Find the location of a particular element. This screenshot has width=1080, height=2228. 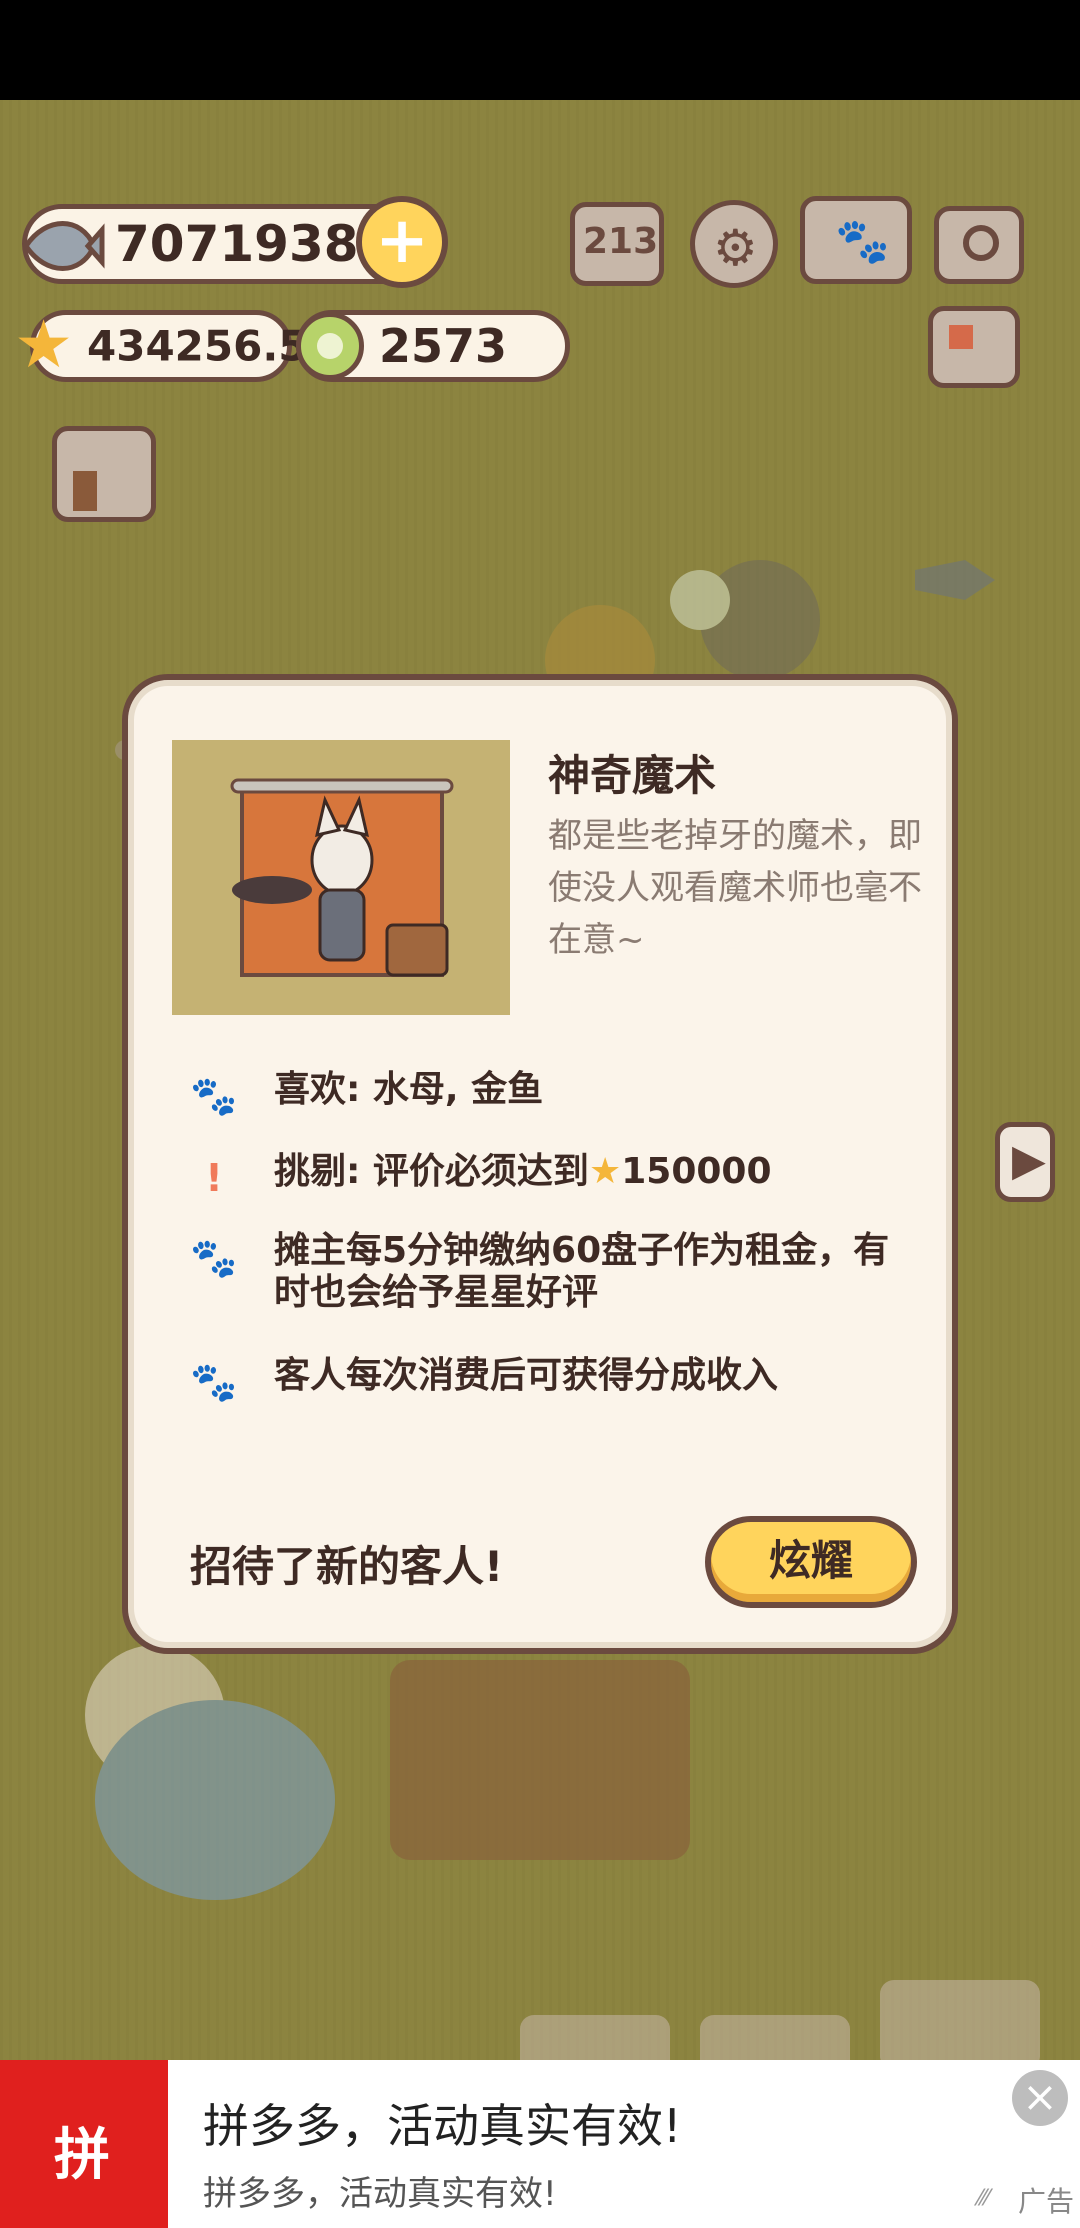

picky-value: 150000 is located at coordinates (696, 1171).